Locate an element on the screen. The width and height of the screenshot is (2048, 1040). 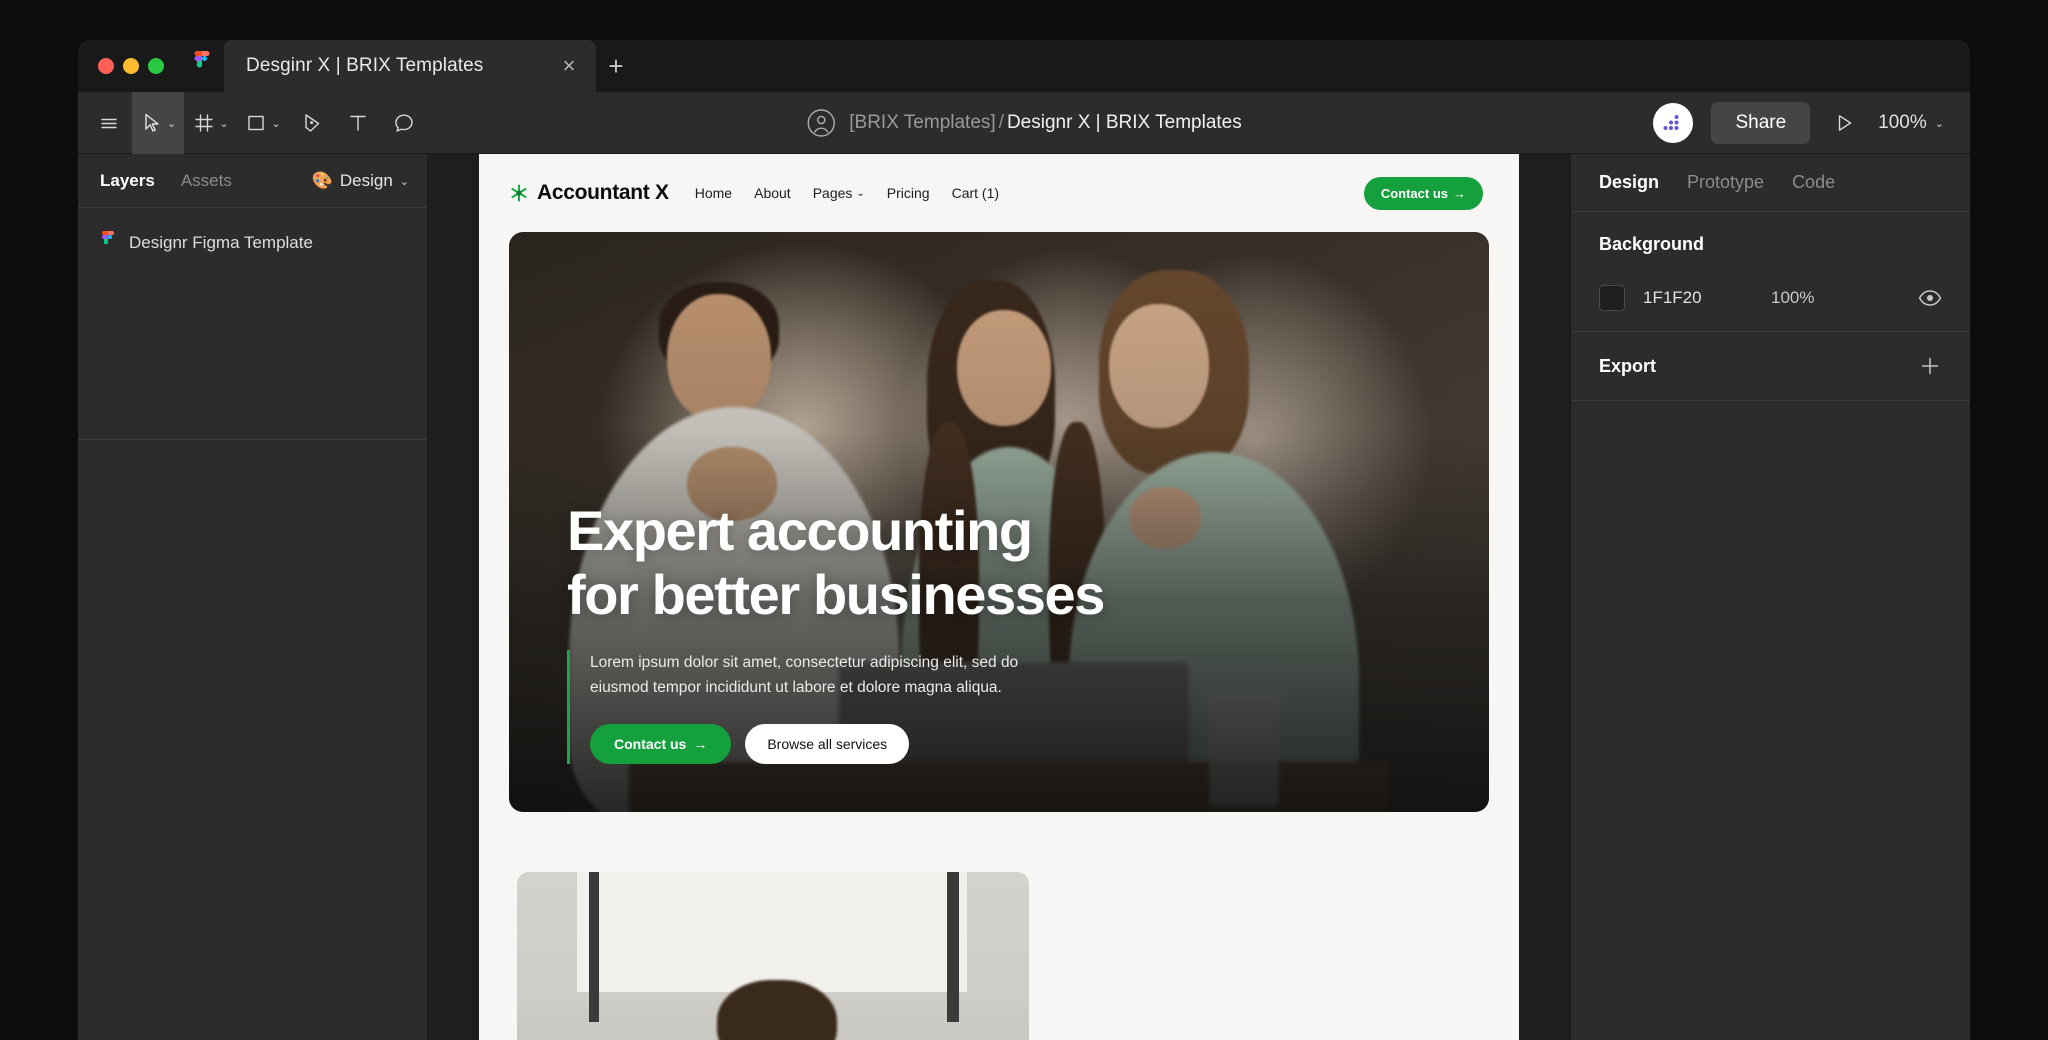
toolbar-right-group: Share 100% ⌄ is located at coordinates (1811, 122).